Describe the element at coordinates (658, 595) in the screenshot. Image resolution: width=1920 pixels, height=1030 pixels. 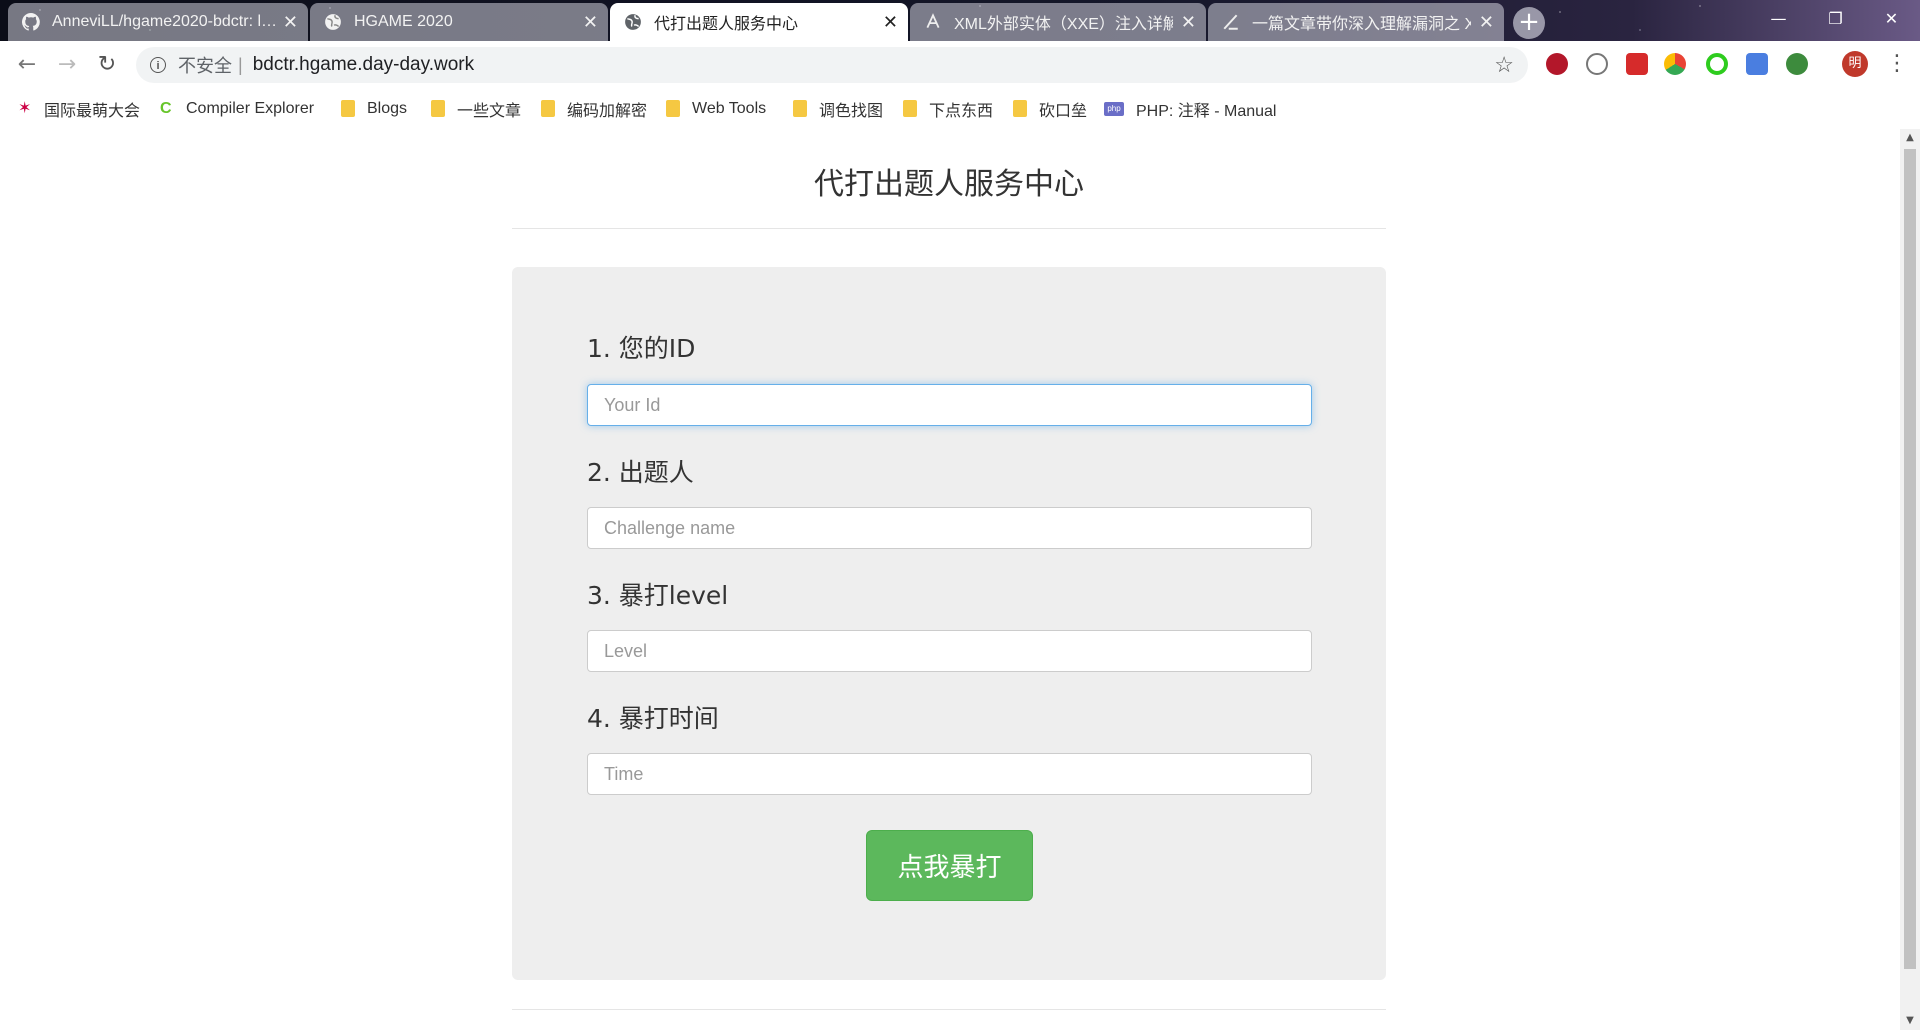
I see `level-label: 3. 暴打level` at that location.